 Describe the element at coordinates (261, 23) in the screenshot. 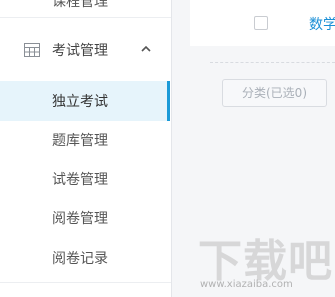

I see `select-all-checkbox` at that location.